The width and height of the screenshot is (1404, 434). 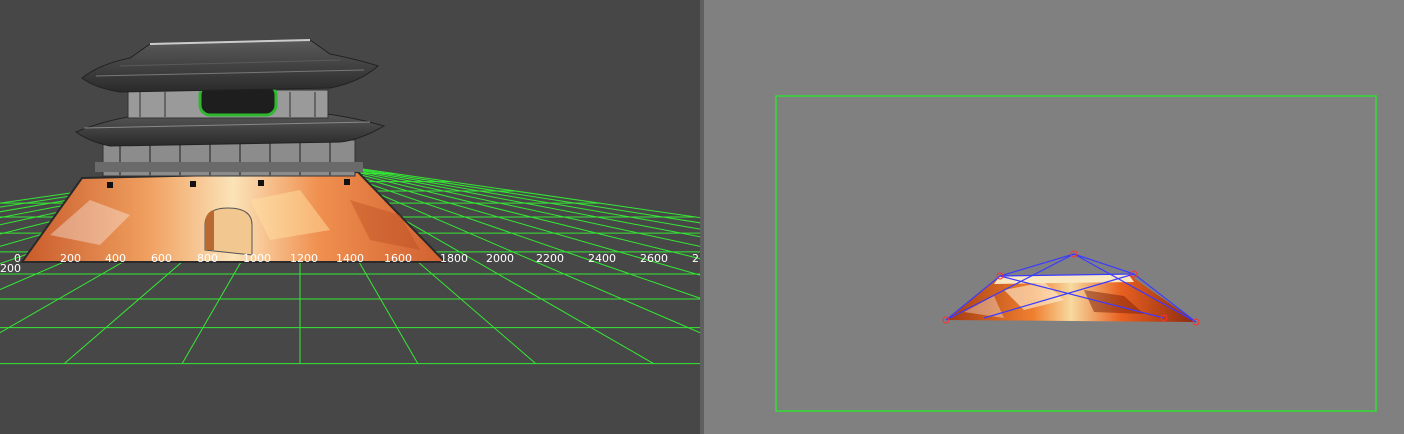 What do you see at coordinates (70, 258) in the screenshot?
I see `x-tick-label: 200` at bounding box center [70, 258].